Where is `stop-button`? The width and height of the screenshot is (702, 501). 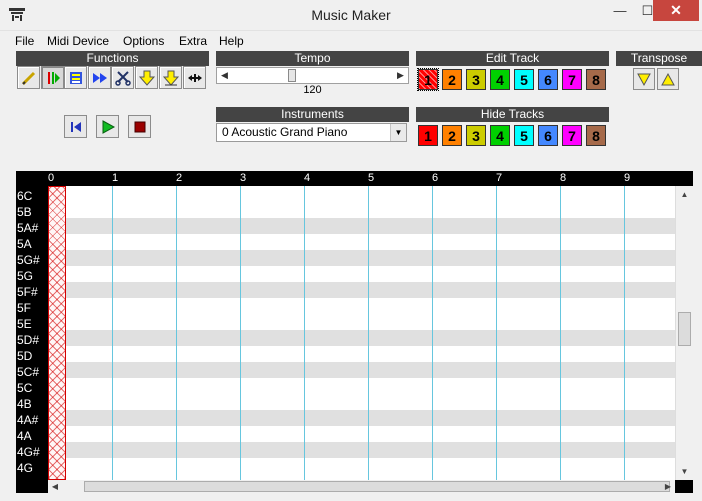 stop-button is located at coordinates (139, 126).